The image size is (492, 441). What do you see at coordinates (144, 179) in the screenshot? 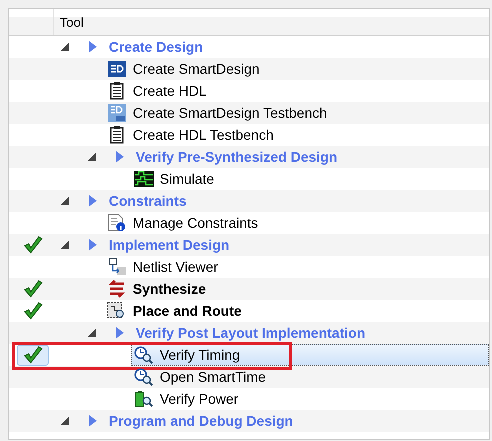
I see `waveform-icon` at bounding box center [144, 179].